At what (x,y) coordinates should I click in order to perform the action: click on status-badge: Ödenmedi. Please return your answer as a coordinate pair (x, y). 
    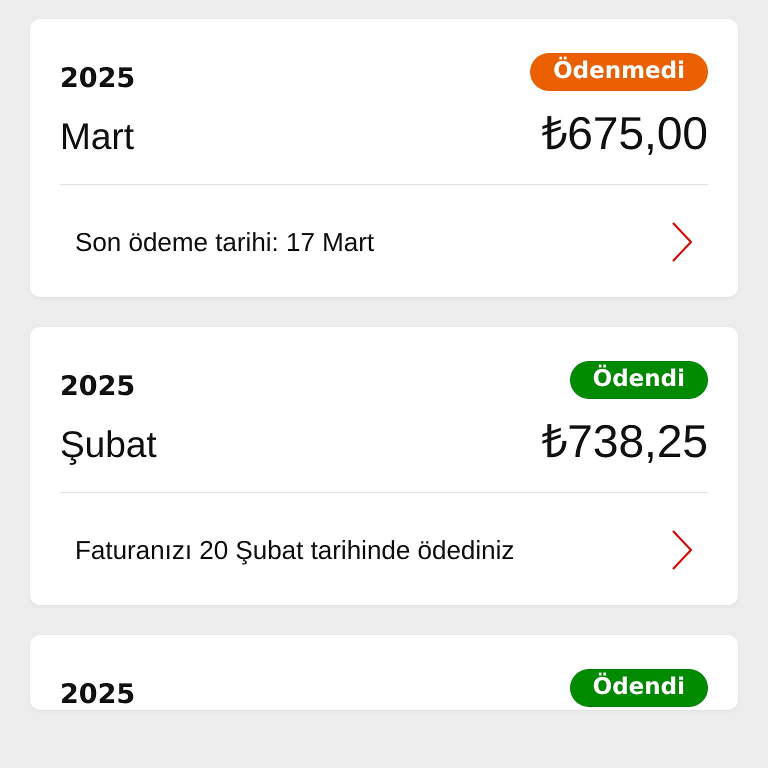
    Looking at the image, I should click on (619, 71).